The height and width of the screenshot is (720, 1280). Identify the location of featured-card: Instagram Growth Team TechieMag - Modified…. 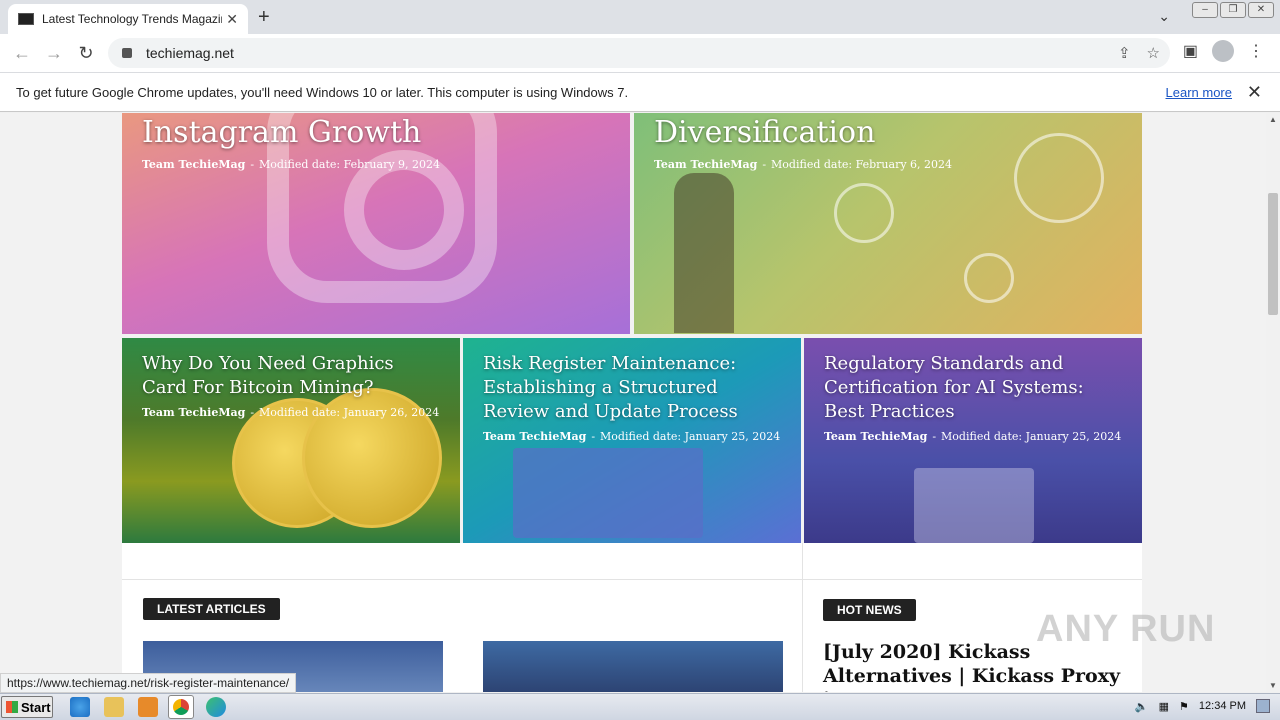
(376, 223).